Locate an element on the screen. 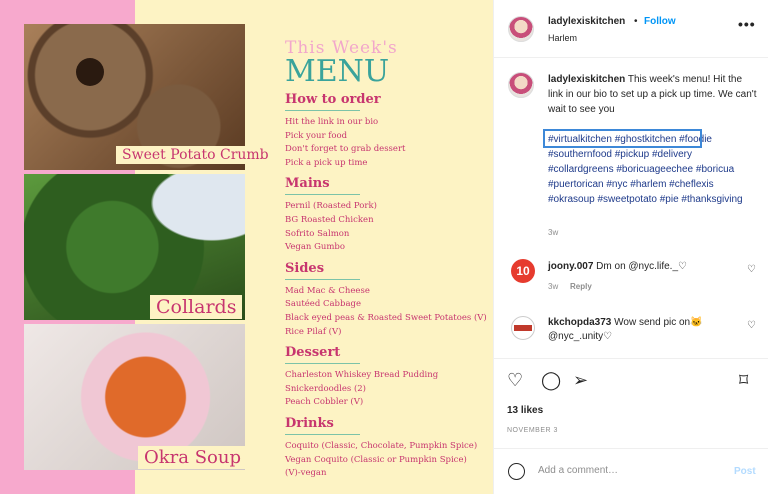 This screenshot has height=494, width=768. caption-okra-soup: Okra Soup is located at coordinates (193, 457).